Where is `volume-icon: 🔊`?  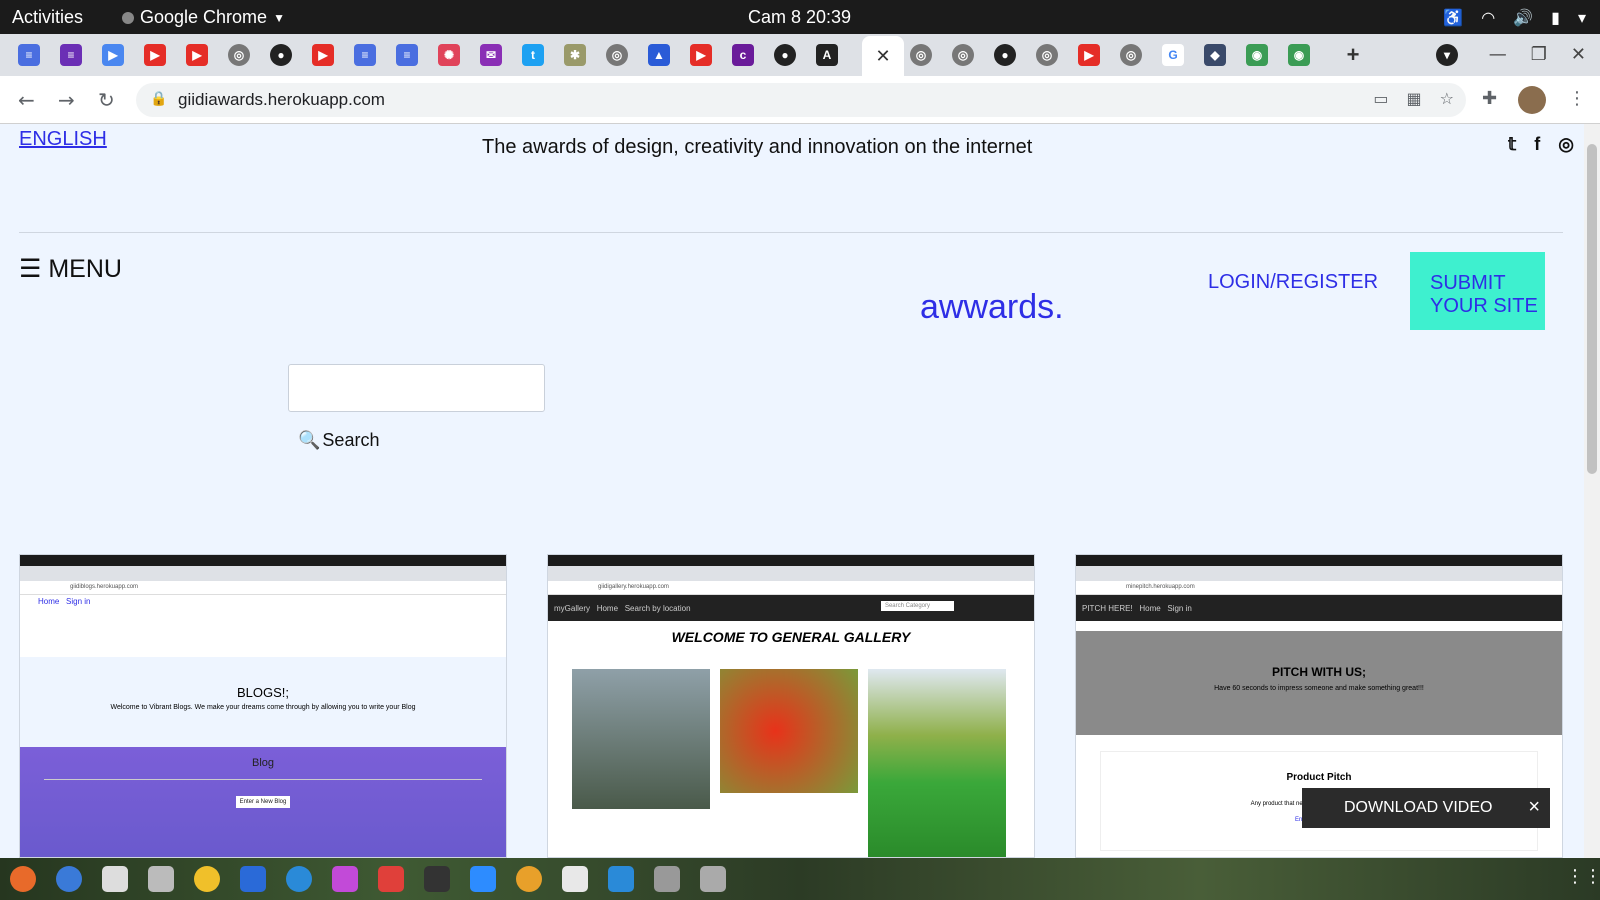
volume-icon: 🔊 is located at coordinates (1523, 18).